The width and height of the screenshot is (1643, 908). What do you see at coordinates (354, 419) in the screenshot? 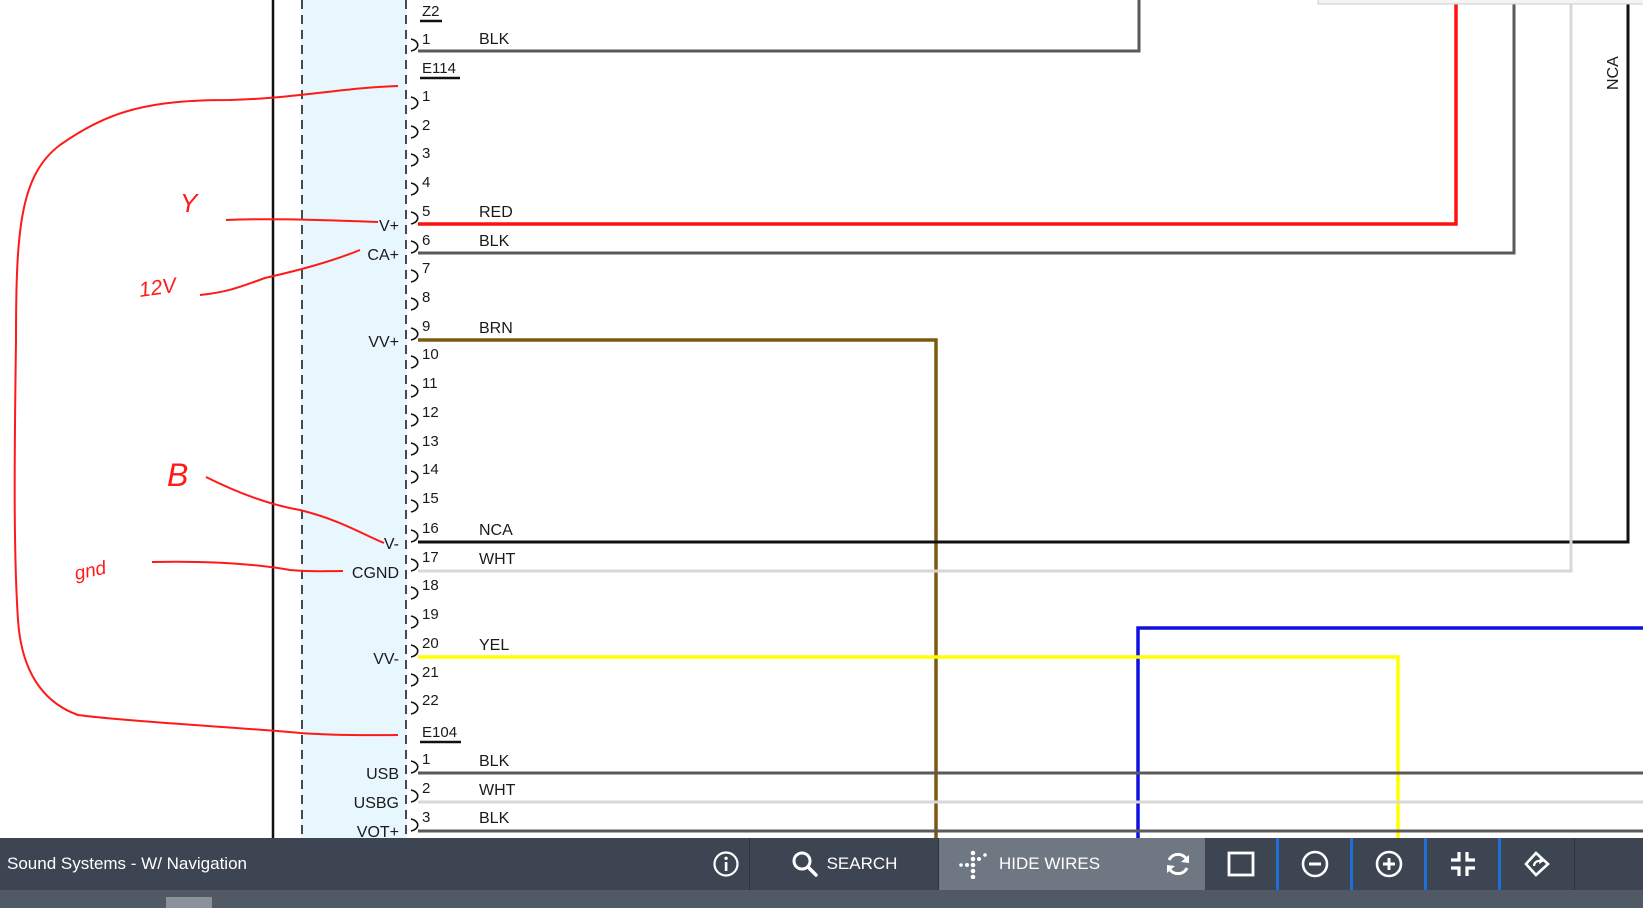
I see `connector-panel` at bounding box center [354, 419].